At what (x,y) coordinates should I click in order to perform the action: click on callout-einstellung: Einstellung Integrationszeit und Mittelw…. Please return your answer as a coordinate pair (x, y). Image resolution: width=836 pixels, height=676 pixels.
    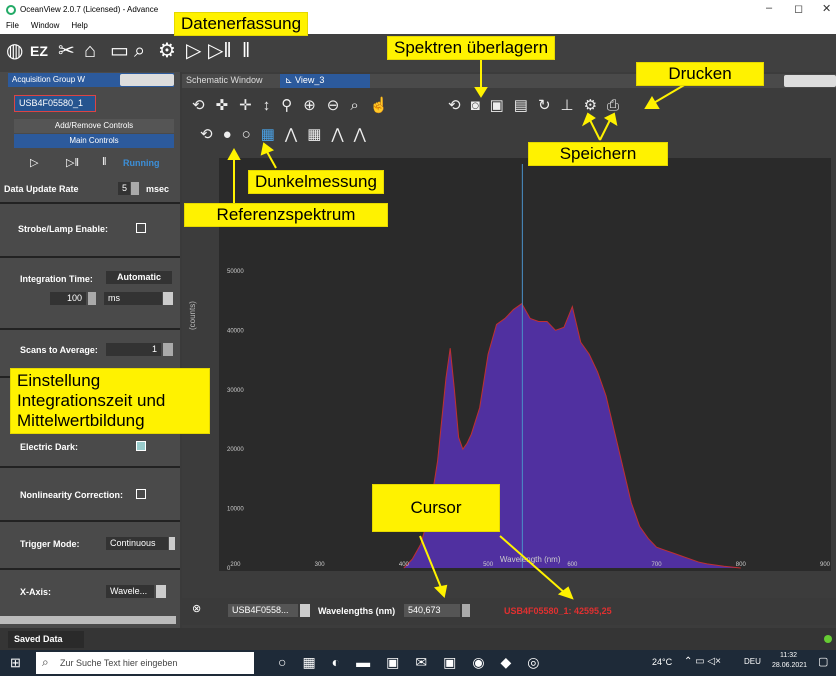
    Looking at the image, I should click on (110, 401).